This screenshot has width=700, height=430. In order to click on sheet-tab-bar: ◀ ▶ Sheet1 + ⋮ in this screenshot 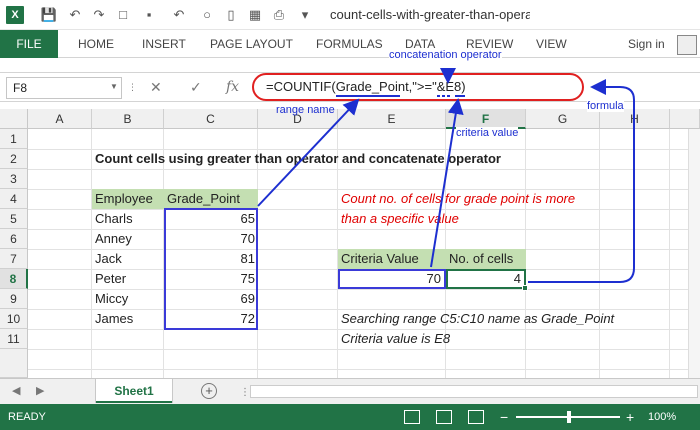, I will do `click(350, 391)`.